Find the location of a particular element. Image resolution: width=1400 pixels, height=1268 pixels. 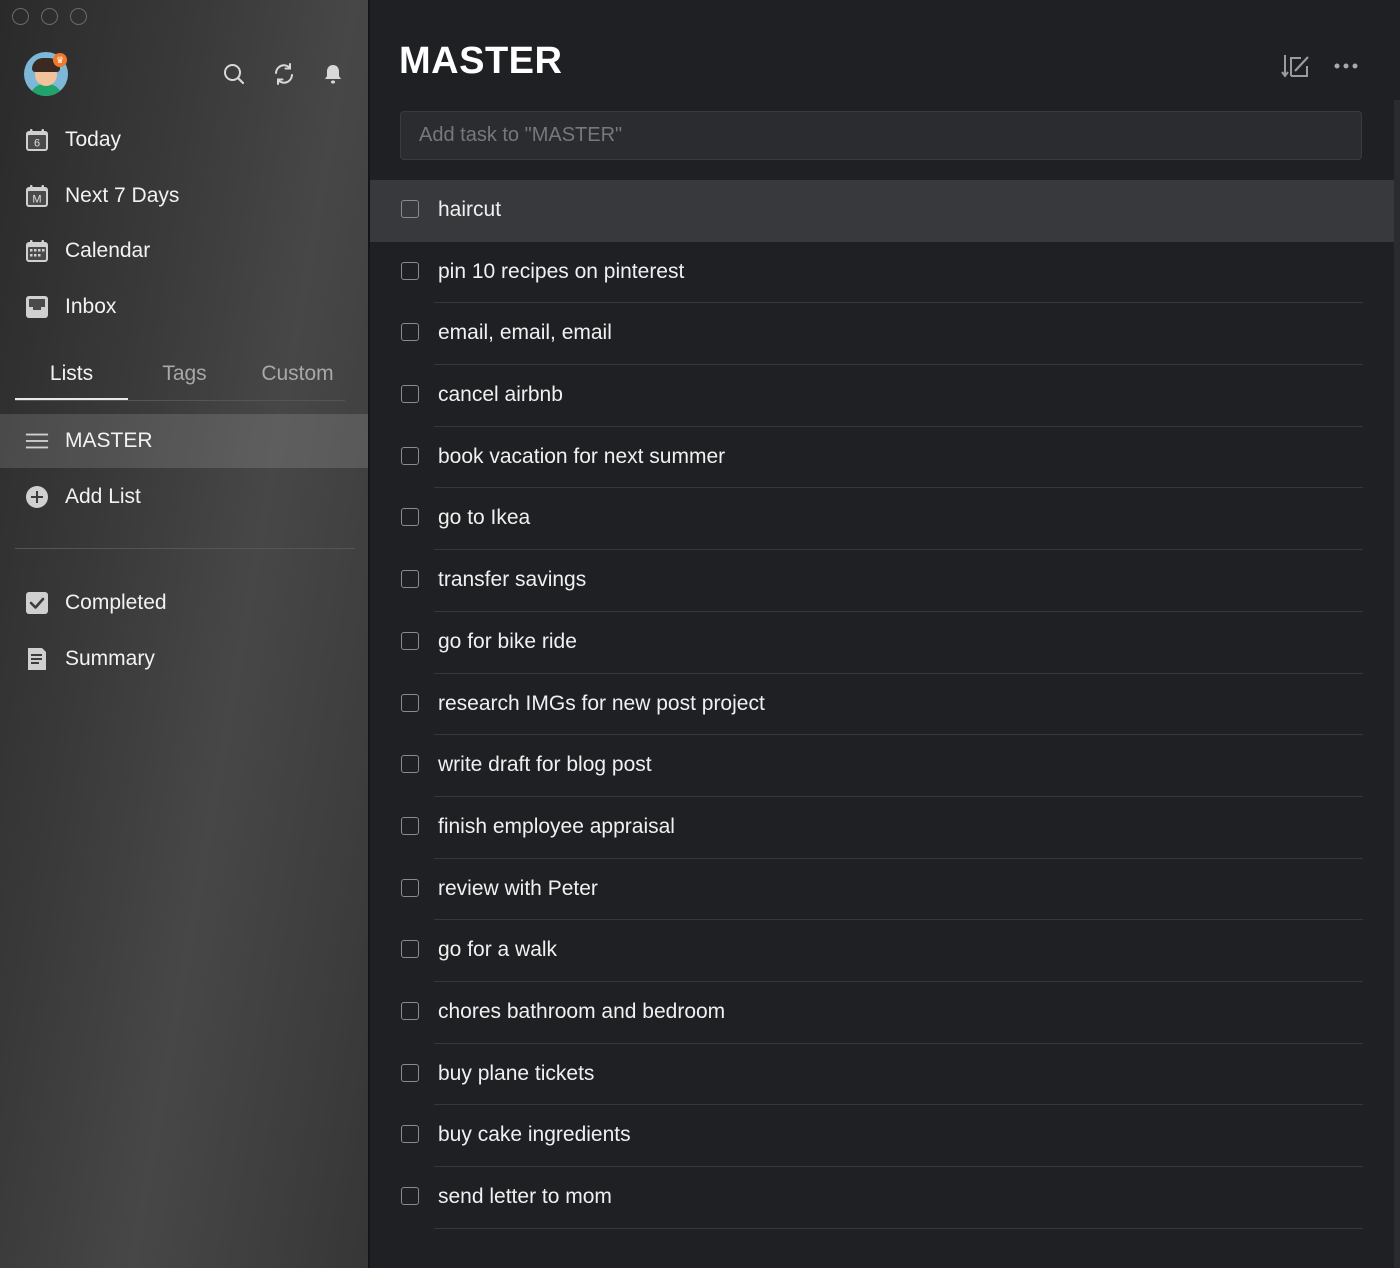

nav-today-label: Today is located at coordinates (93, 139).